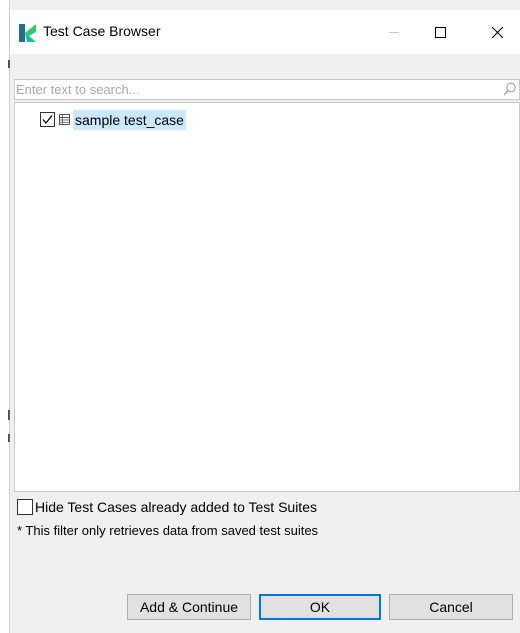 Image resolution: width=520 pixels, height=633 pixels. I want to click on add-continue-button: Add & Continue, so click(189, 607).